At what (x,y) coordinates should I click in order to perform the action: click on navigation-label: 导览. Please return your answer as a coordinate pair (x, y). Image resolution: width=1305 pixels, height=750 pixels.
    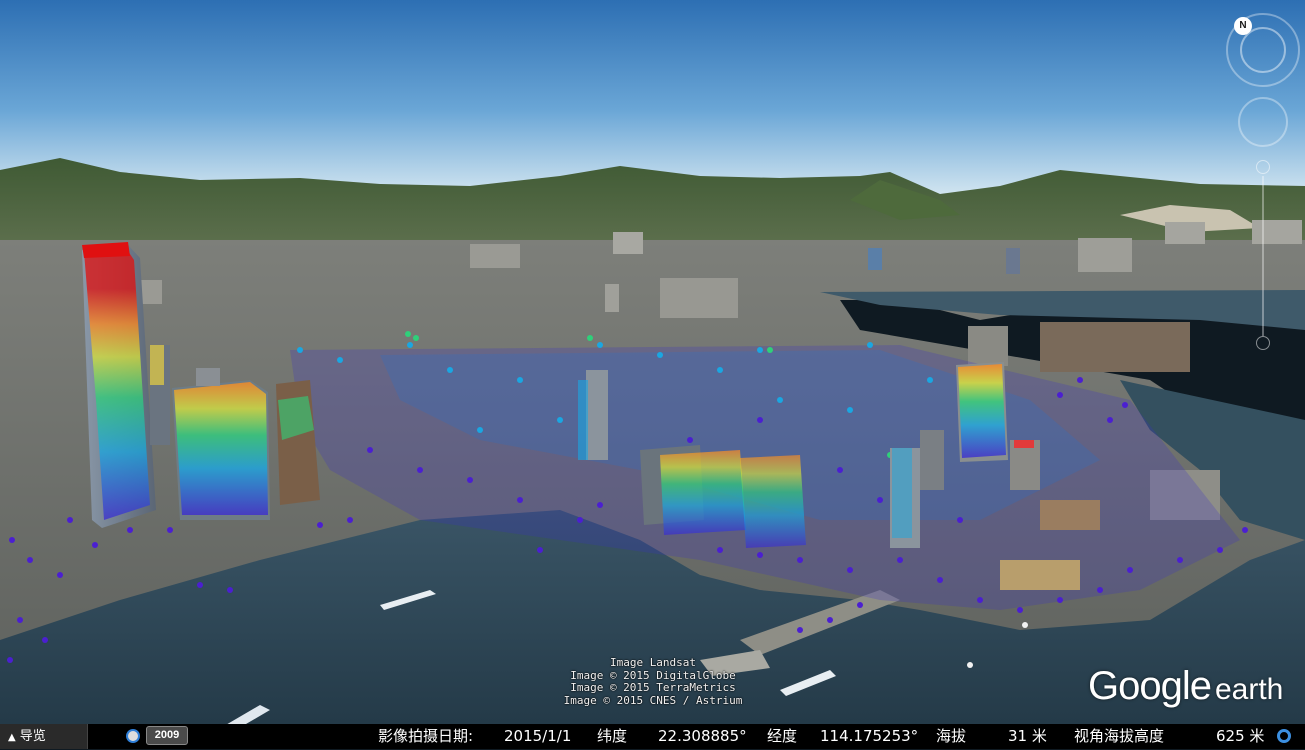
    Looking at the image, I should click on (32, 736).